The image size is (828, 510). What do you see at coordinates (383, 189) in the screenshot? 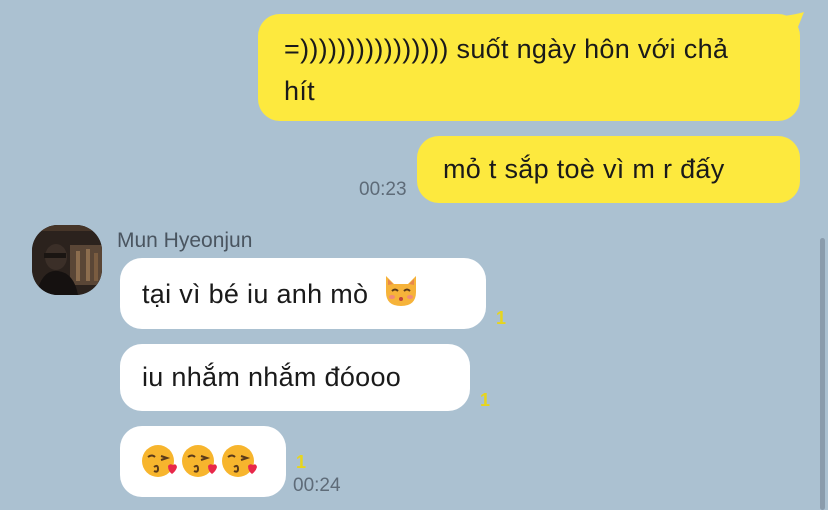
I see `message-timestamp: 00:23` at bounding box center [383, 189].